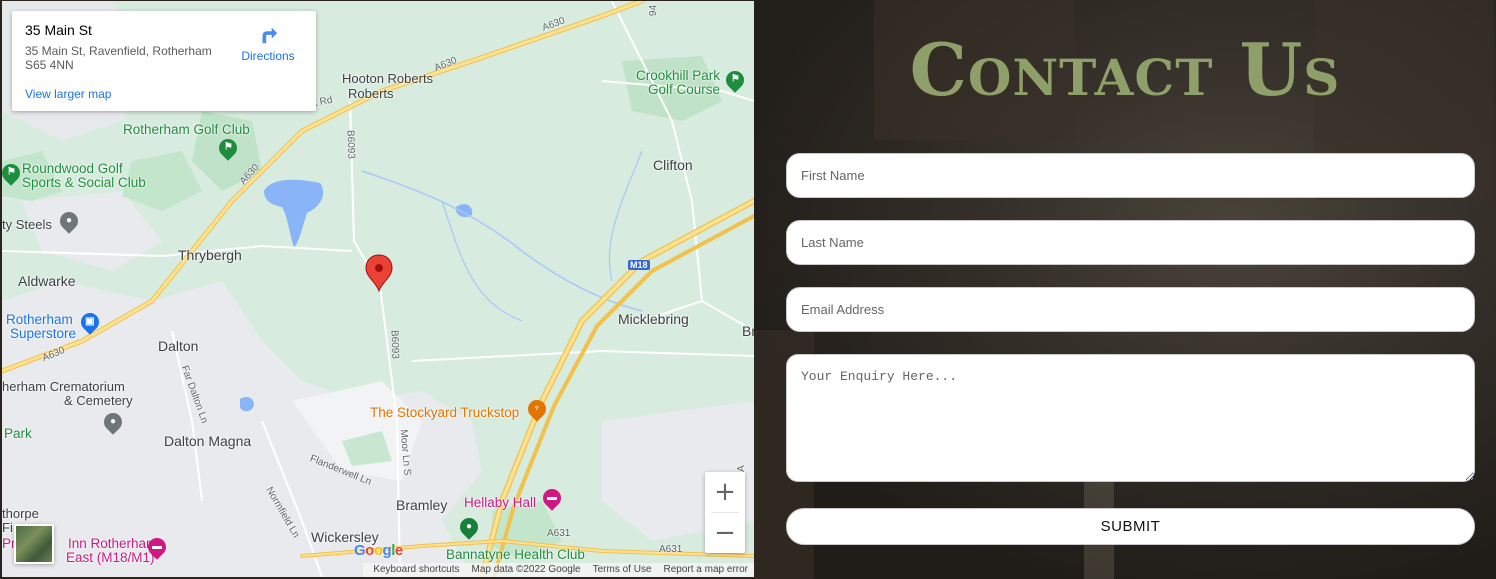  Describe the element at coordinates (98, 400) in the screenshot. I see `place-label: & Cemetery` at that location.